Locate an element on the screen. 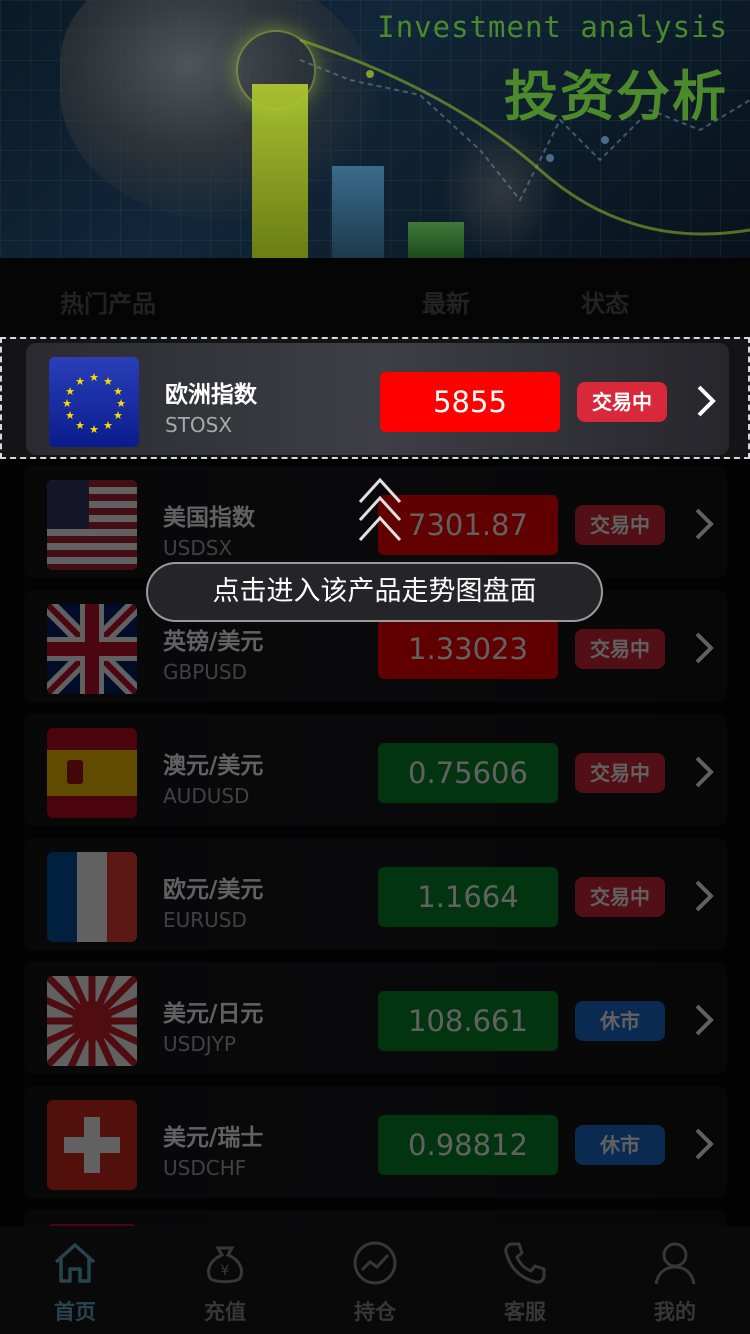 The width and height of the screenshot is (750, 1334). tab-label: 持仓 is located at coordinates (375, 1312).